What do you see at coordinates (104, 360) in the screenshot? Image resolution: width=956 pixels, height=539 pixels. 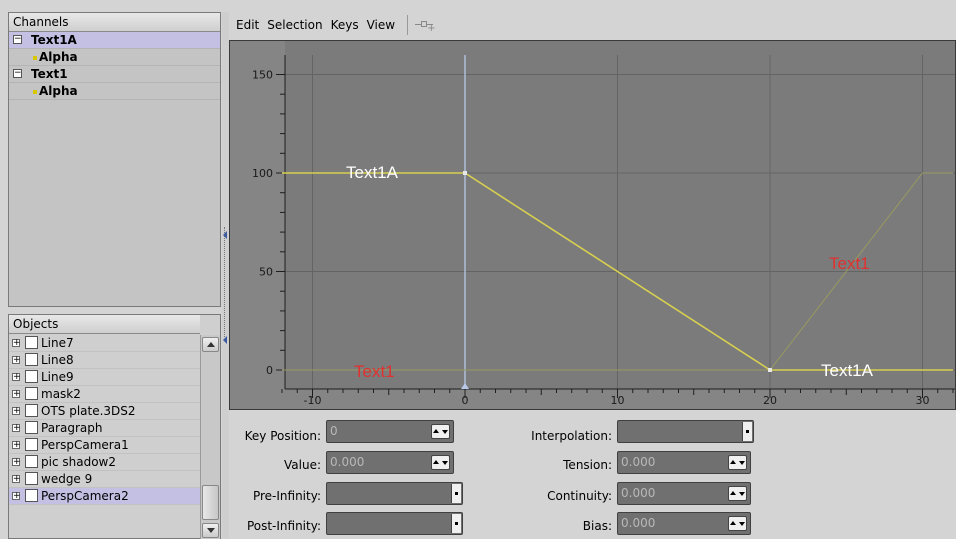 I see `object-list-item: + Line8` at bounding box center [104, 360].